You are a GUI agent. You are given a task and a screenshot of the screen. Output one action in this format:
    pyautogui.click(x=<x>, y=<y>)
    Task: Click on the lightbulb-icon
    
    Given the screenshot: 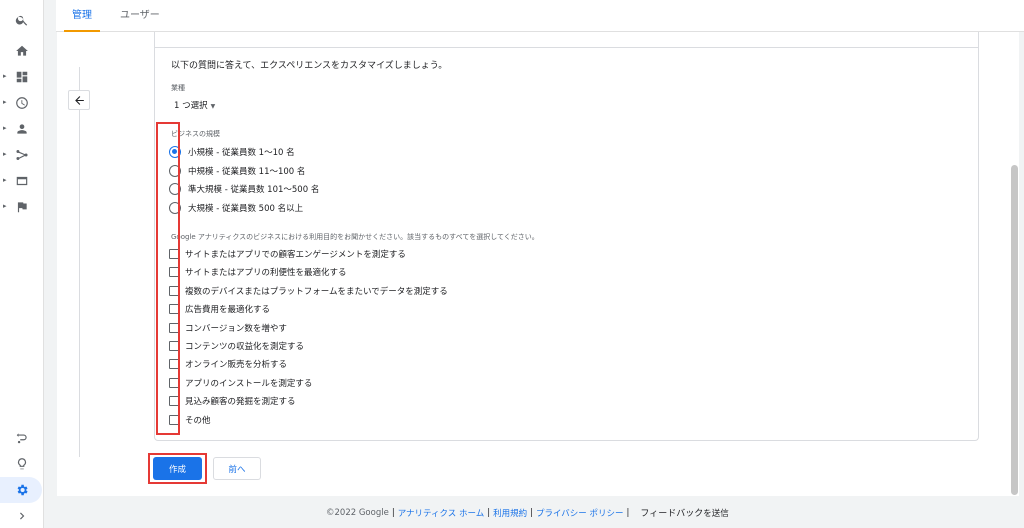 What is the action you would take?
    pyautogui.click(x=22, y=464)
    